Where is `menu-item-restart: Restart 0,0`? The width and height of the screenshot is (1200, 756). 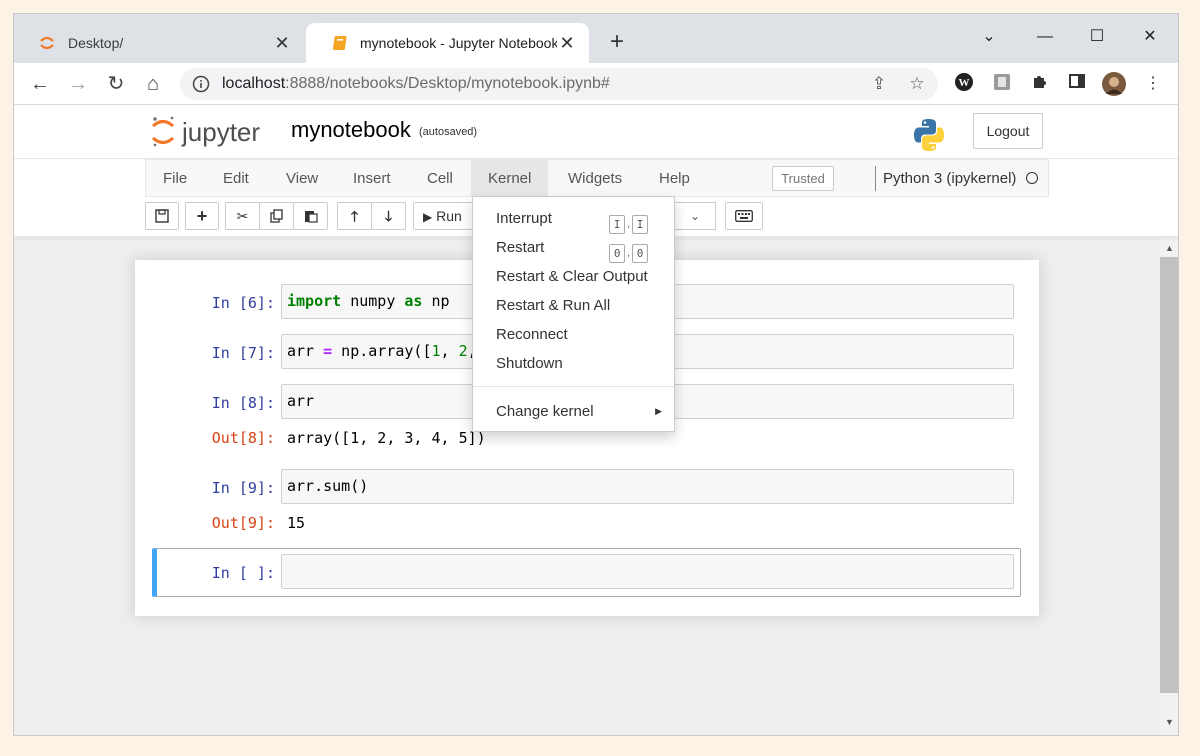
menu-item-restart: Restart 0,0 is located at coordinates (573, 248).